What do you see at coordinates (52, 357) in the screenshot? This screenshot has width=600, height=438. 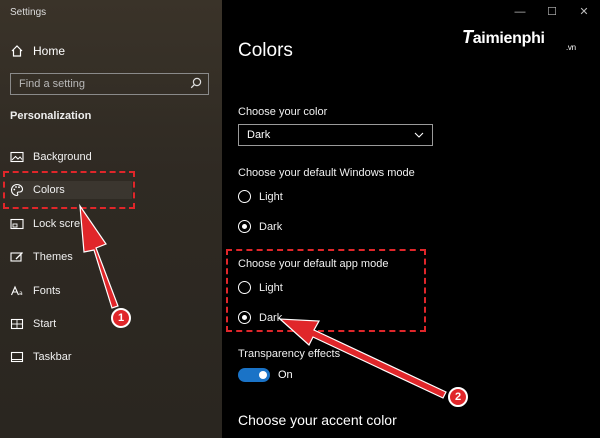 I see `sidebar-item-label: Taskbar` at bounding box center [52, 357].